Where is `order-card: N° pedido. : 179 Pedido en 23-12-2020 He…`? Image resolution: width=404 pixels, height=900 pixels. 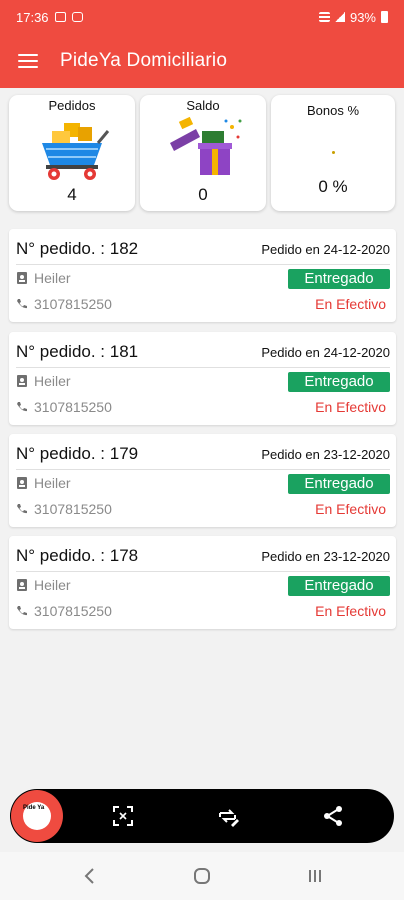
order-card: N° pedido. : 179 Pedido en 23-12-2020 He… is located at coordinates (202, 480).